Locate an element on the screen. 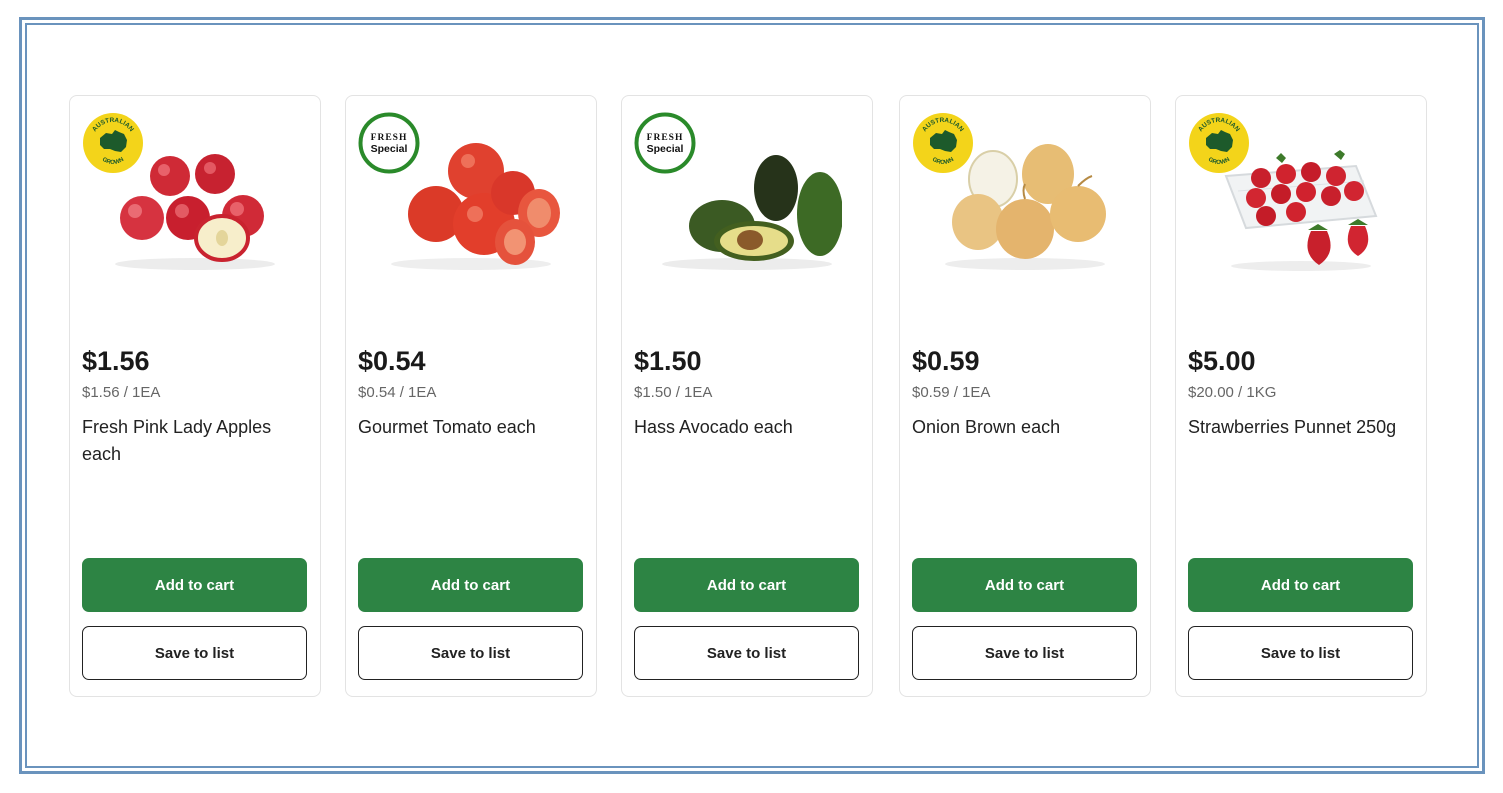  product-name: Onion Brown each is located at coordinates (1024, 427).